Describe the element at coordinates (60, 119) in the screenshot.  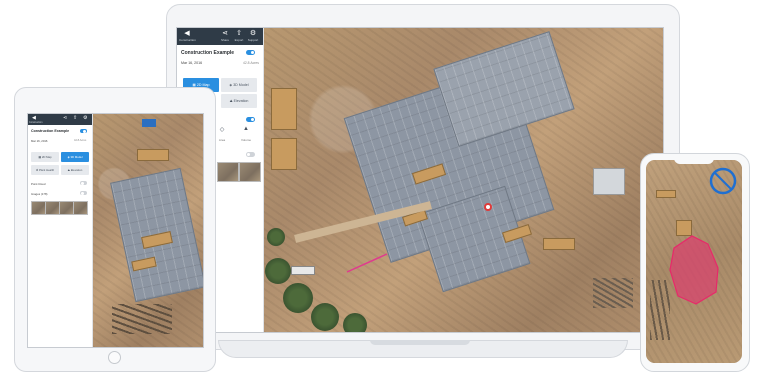
I see `tablet-toolbar: ◀ Construction ⋖ ⇧ ⚙` at that location.